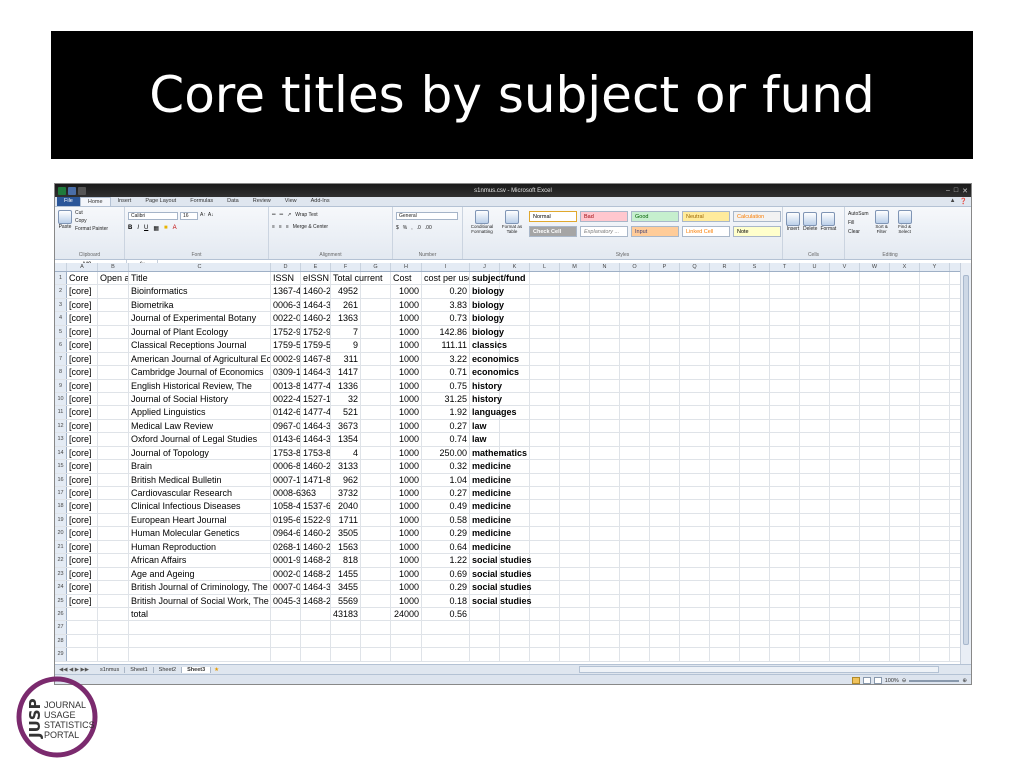 The image size is (1024, 768). What do you see at coordinates (175, 228) in the screenshot?
I see `font-color-icon: A` at bounding box center [175, 228].